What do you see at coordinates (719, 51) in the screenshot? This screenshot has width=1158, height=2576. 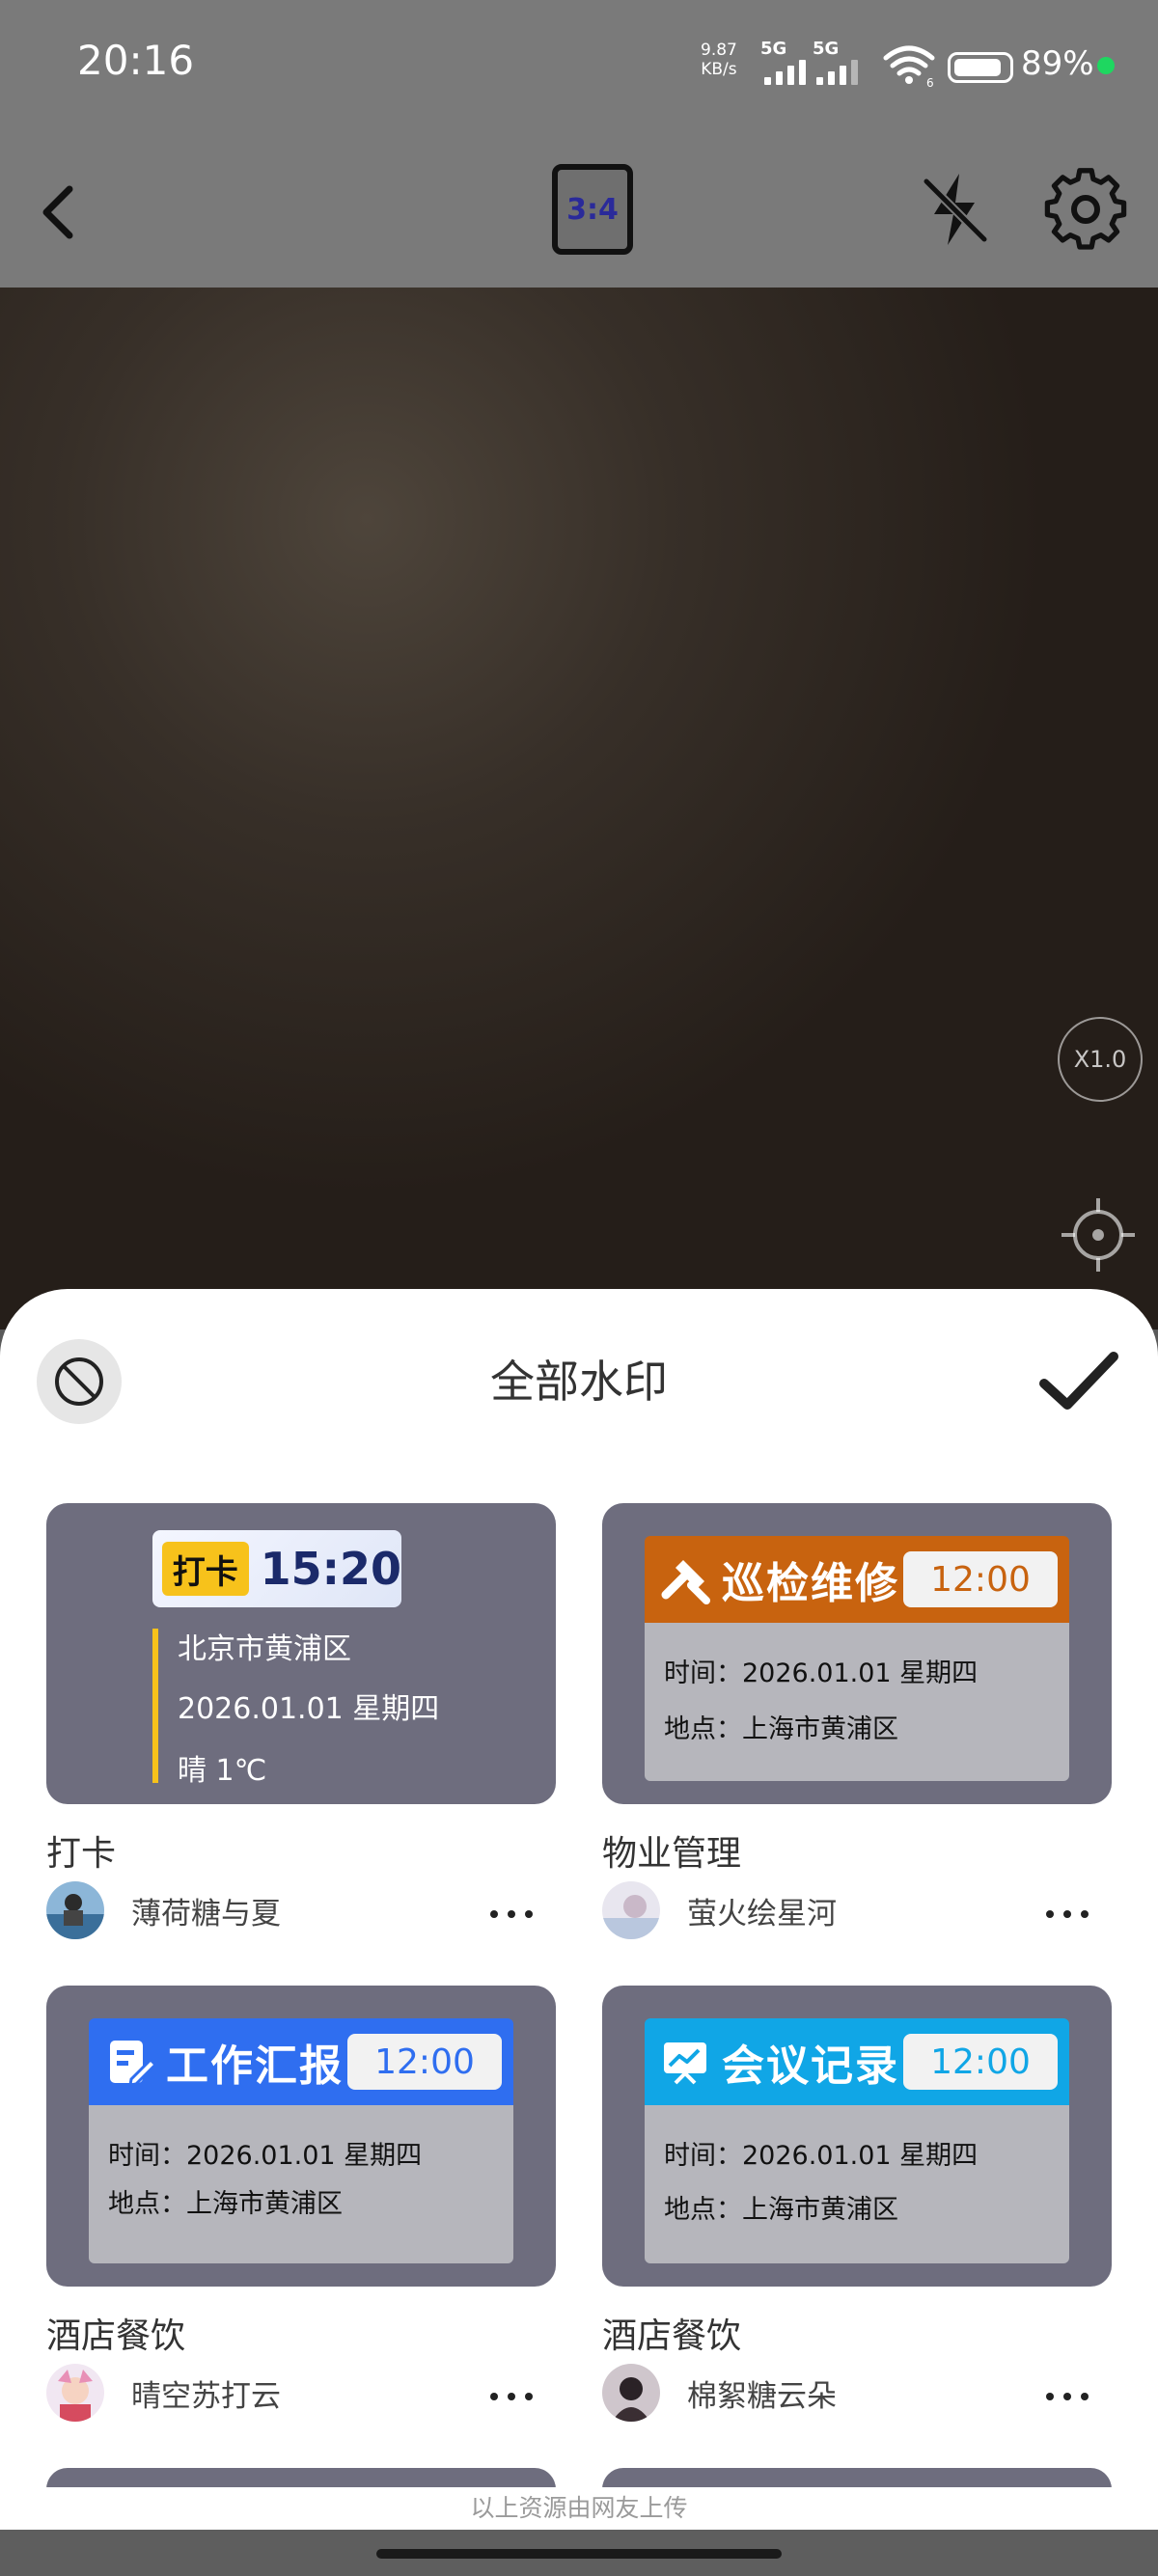 I see `network-speed-value: 9.87` at bounding box center [719, 51].